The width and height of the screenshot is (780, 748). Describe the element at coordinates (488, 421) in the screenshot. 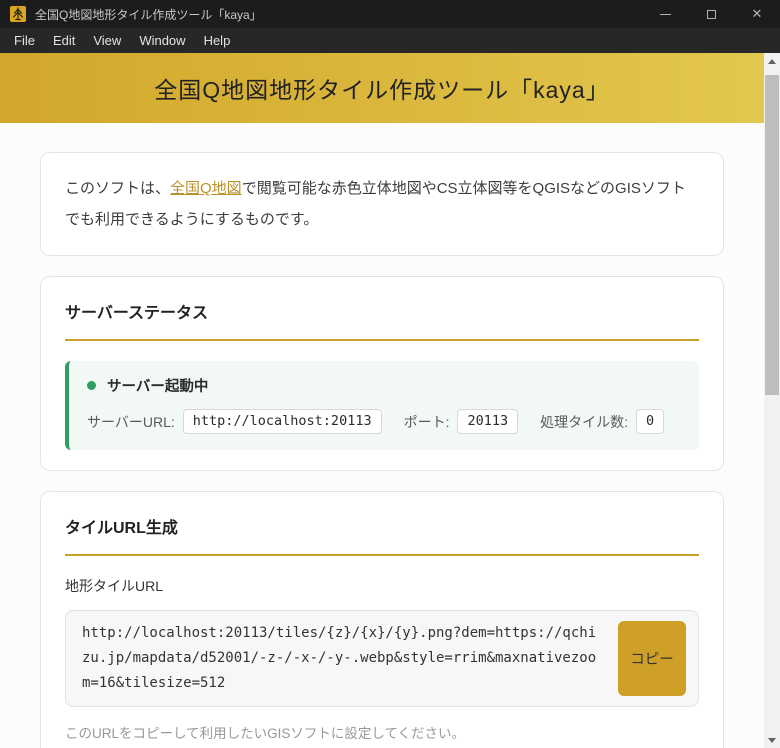

I see `port-value: 20113` at that location.